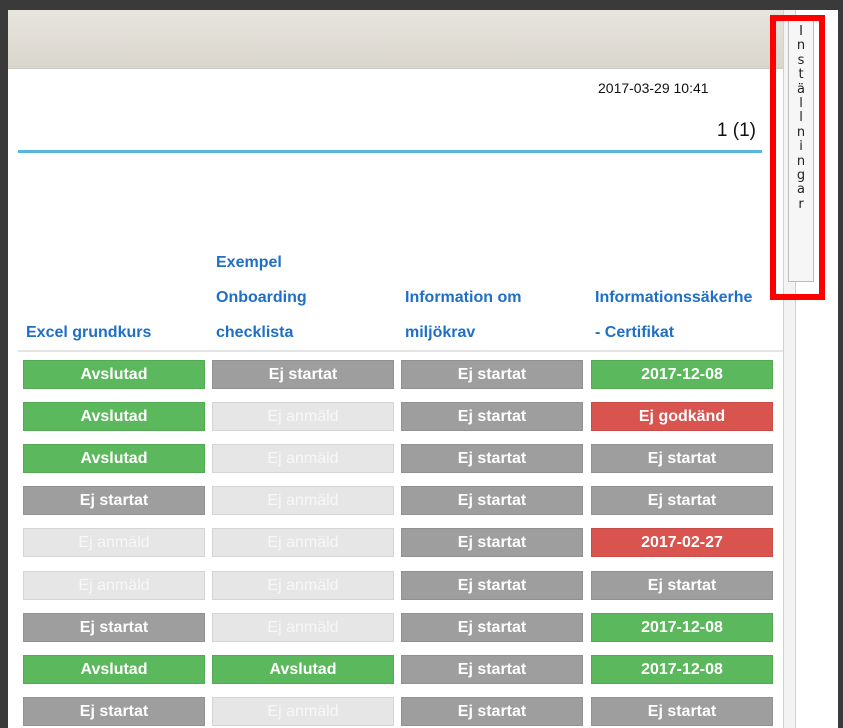 Image resolution: width=843 pixels, height=728 pixels. Describe the element at coordinates (653, 88) in the screenshot. I see `report-datetime: 2017-03-29 10:41` at that location.